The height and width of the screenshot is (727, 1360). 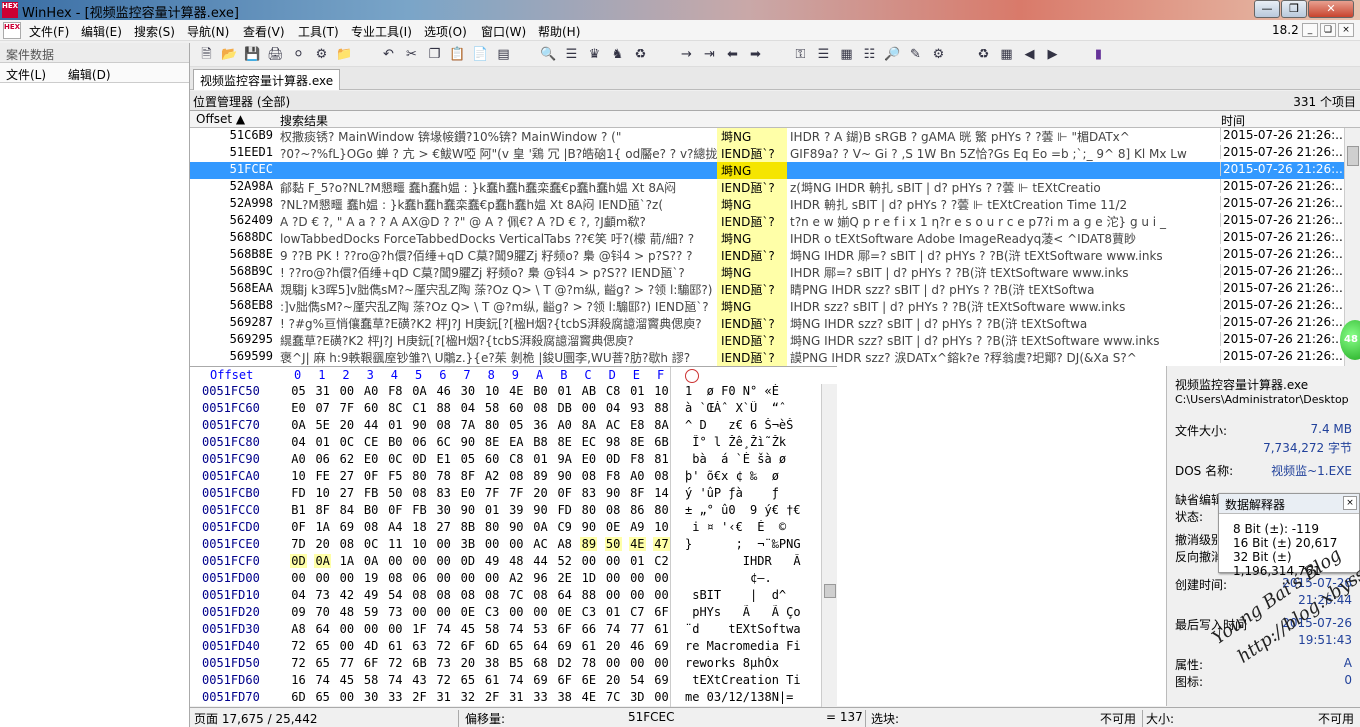 What do you see at coordinates (588, 578) in the screenshot?
I see `hex-byte: 1D` at bounding box center [588, 578].